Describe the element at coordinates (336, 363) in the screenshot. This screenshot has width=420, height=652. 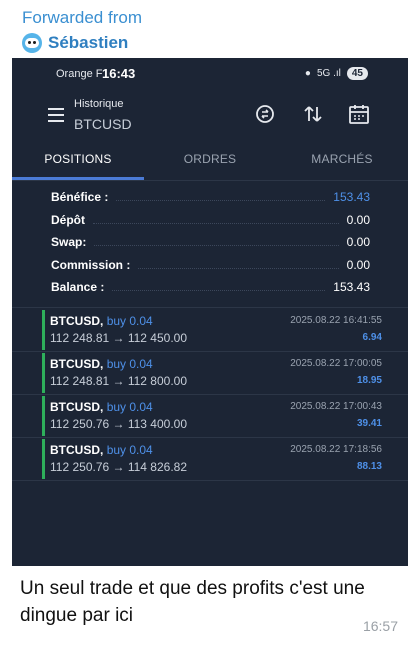
I see `deal-time: 2025.08.22 17:00:05` at that location.